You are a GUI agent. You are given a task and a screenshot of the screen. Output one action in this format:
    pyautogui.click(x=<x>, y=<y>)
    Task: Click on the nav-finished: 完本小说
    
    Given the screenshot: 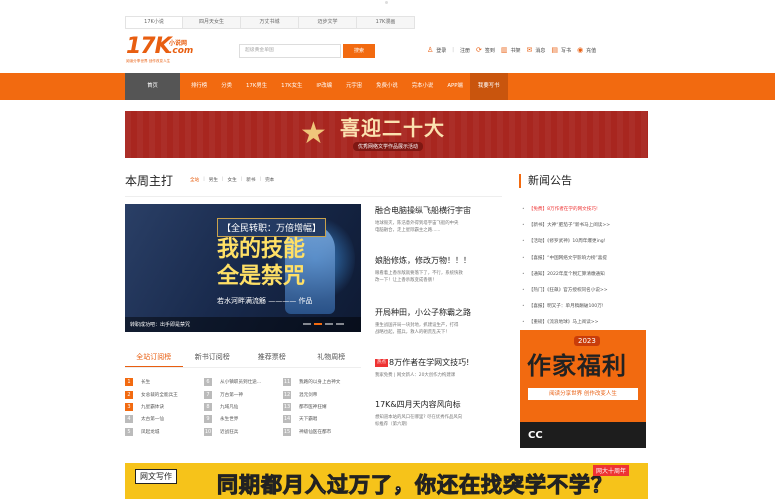 What is the action you would take?
    pyautogui.click(x=423, y=86)
    